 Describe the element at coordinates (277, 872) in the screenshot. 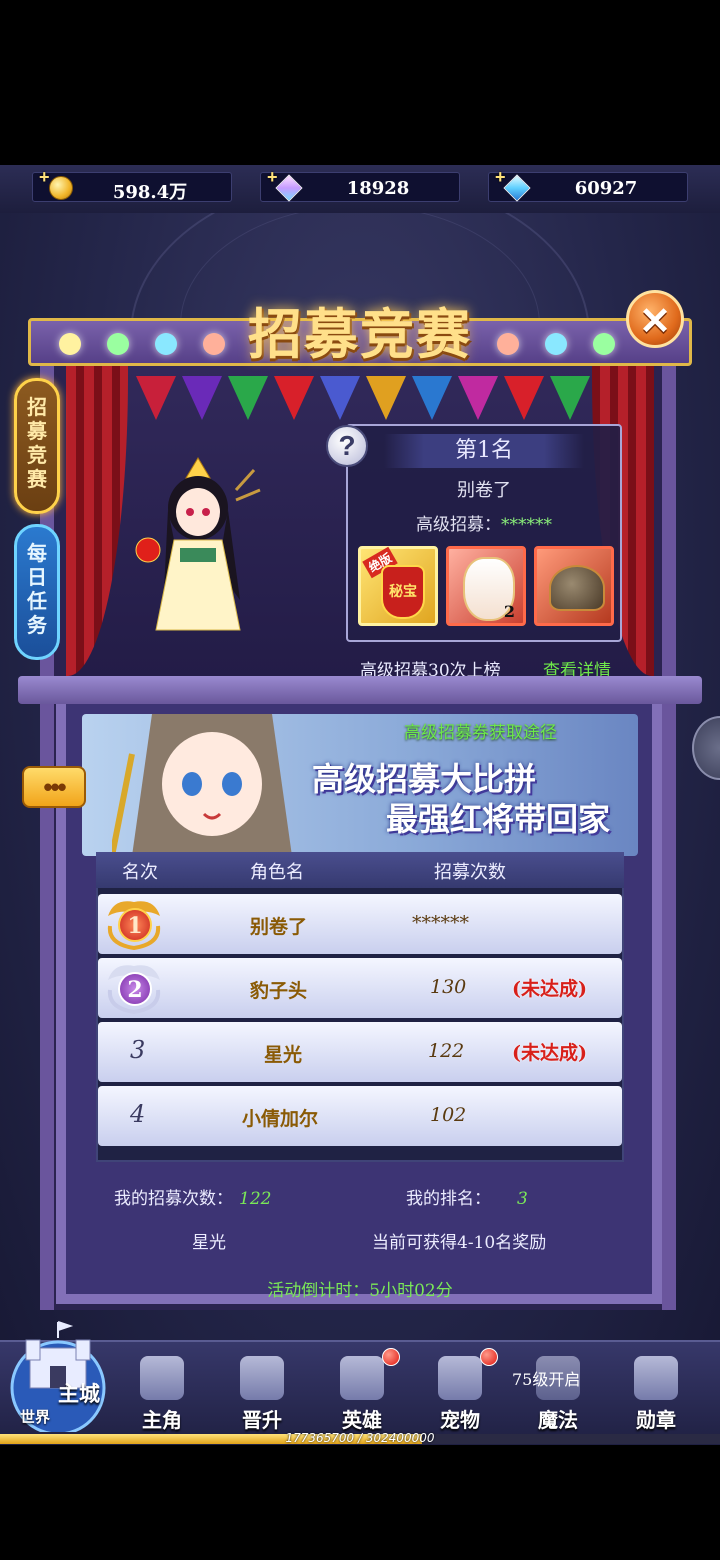

I see `column-header-name: 角色名` at that location.